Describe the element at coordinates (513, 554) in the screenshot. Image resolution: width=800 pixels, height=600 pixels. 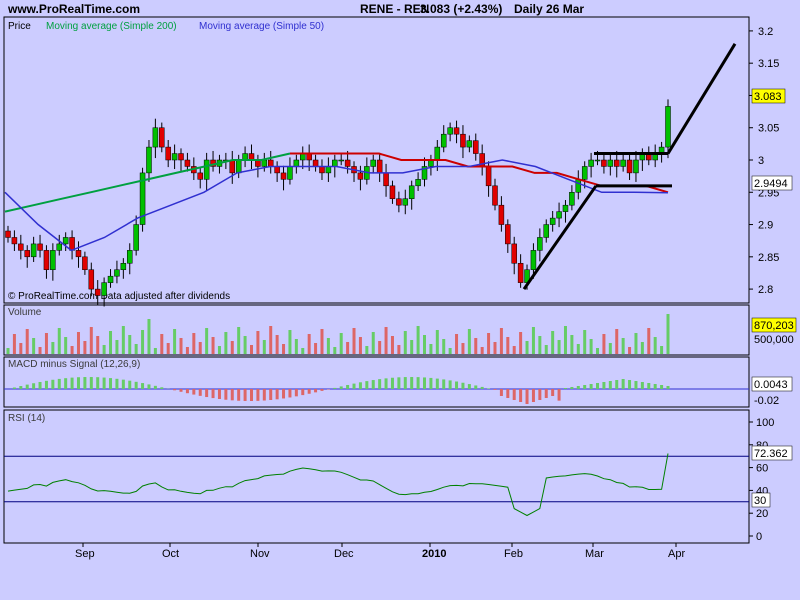
I see `x-tick-label: Feb` at that location.